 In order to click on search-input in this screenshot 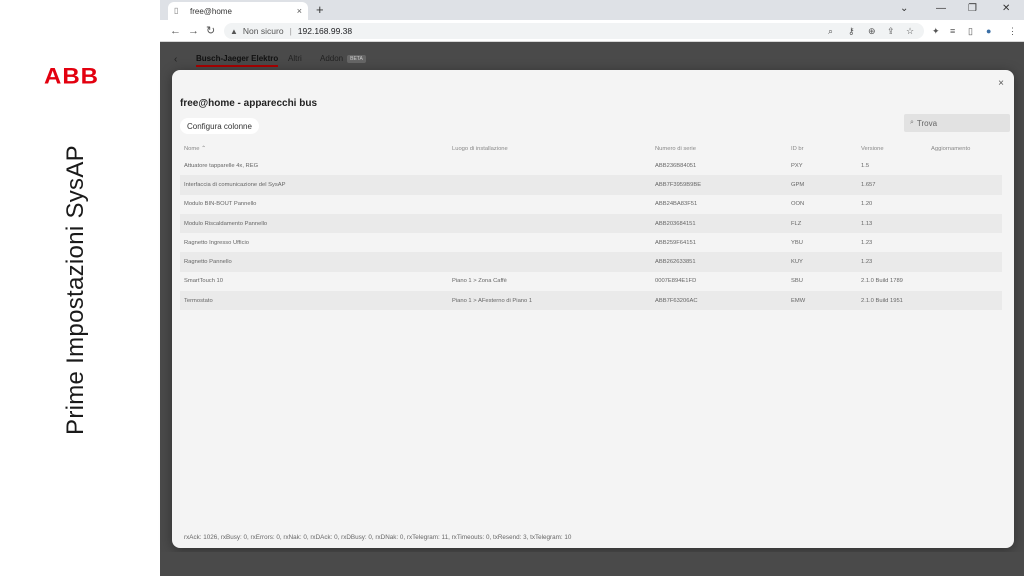, I will do `click(956, 123)`.